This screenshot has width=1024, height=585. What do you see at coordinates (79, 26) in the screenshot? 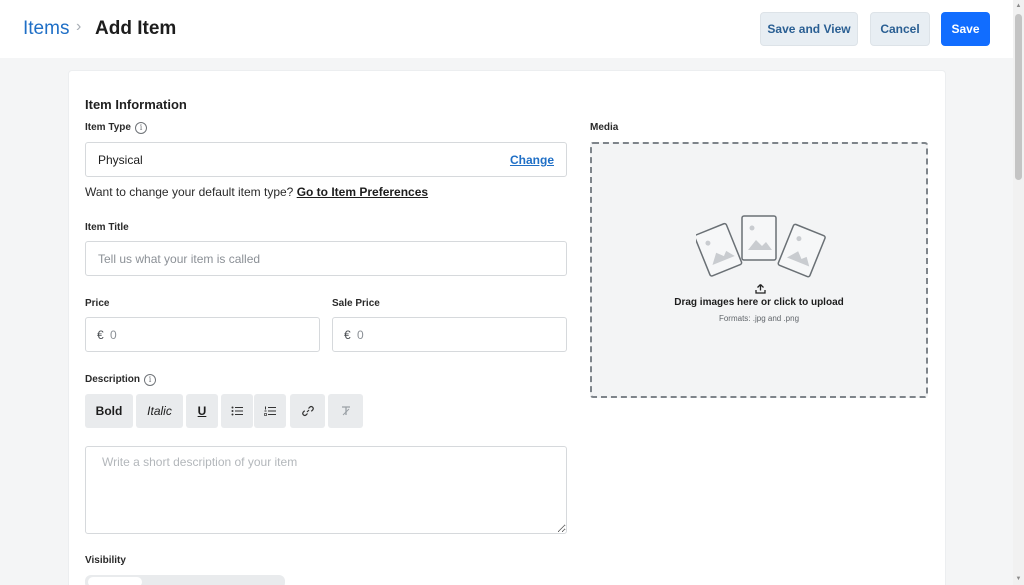
I see `breadcrumb-chevron-icon: ›` at bounding box center [79, 26].